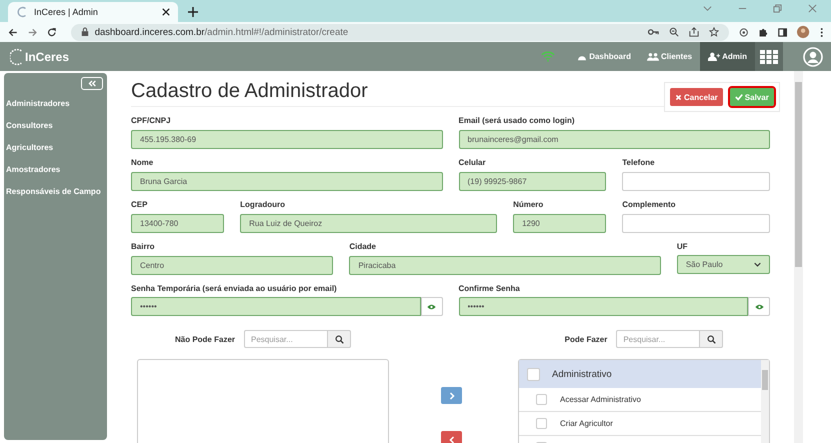 The image size is (831, 443). I want to click on nav-link: Clientes, so click(669, 56).